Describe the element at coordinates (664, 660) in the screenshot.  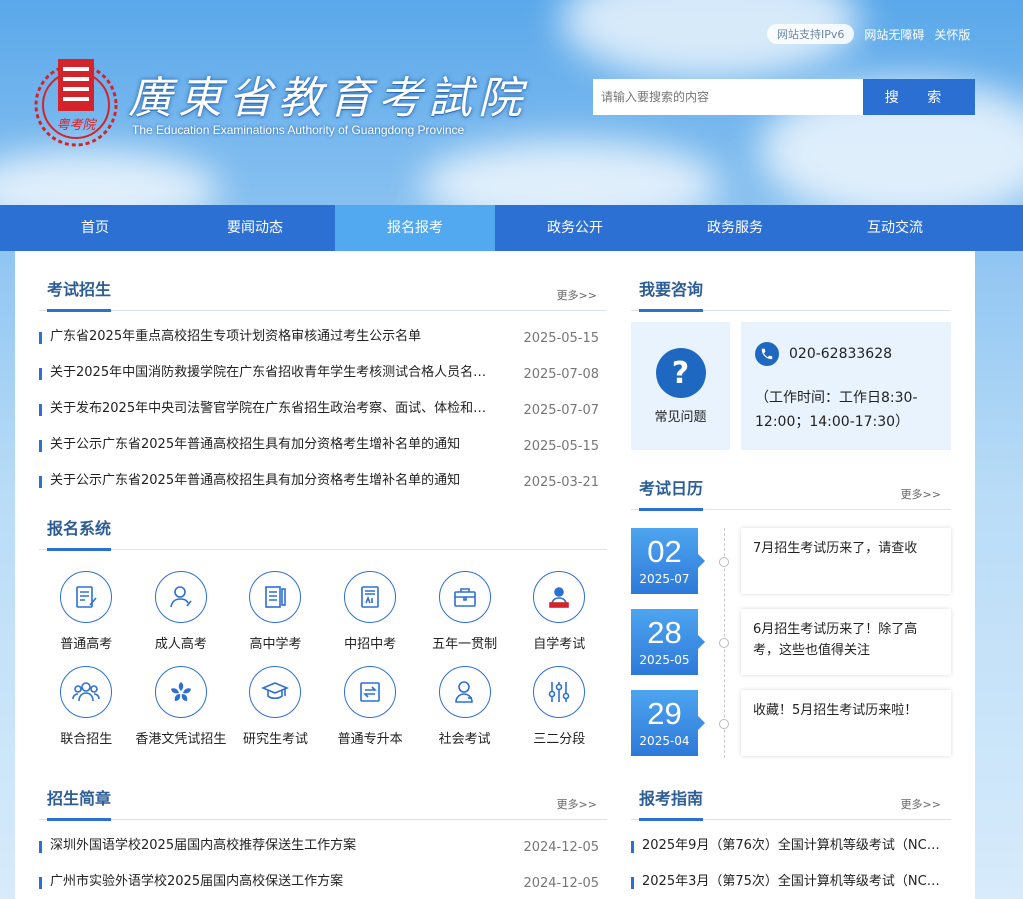
I see `date-month: 2025-05` at that location.